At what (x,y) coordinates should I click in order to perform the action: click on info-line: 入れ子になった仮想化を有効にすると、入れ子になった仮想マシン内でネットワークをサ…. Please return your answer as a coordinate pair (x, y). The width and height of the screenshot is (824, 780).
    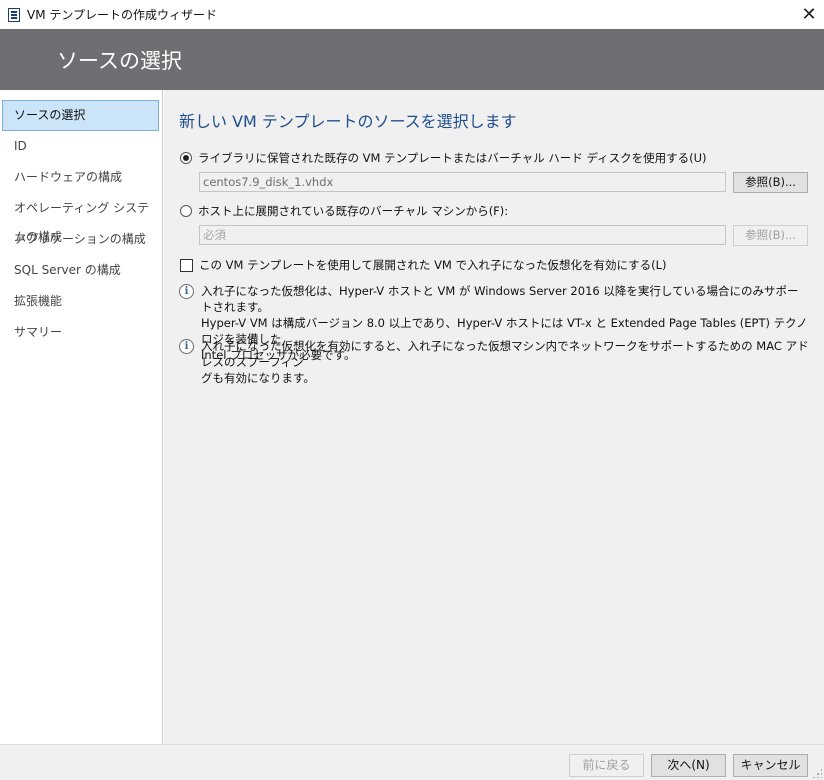
    Looking at the image, I should click on (505, 354).